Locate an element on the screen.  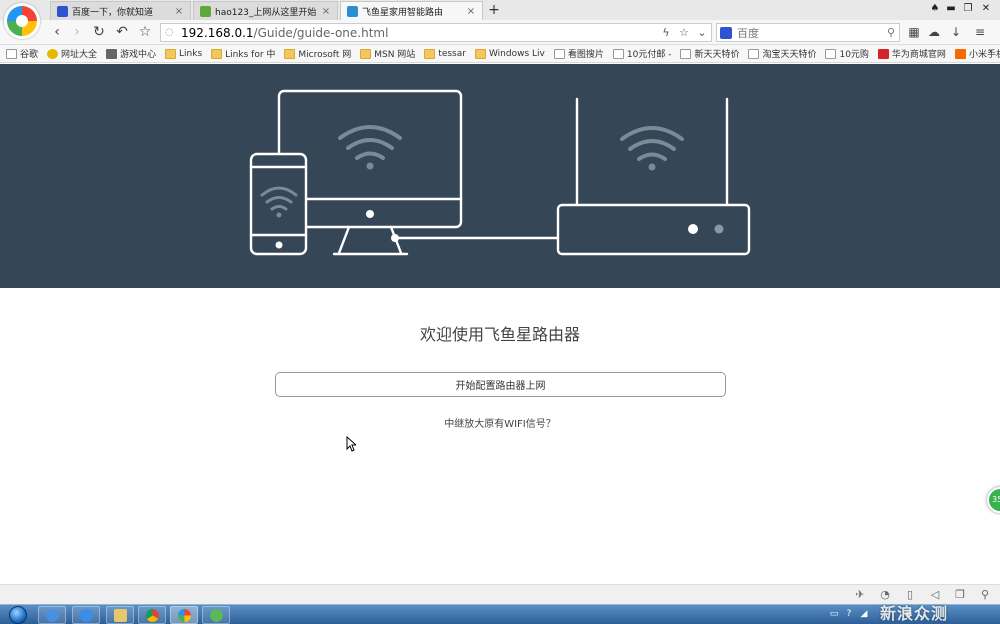
shirt-skin-icon: ♠ is located at coordinates (935, 9).